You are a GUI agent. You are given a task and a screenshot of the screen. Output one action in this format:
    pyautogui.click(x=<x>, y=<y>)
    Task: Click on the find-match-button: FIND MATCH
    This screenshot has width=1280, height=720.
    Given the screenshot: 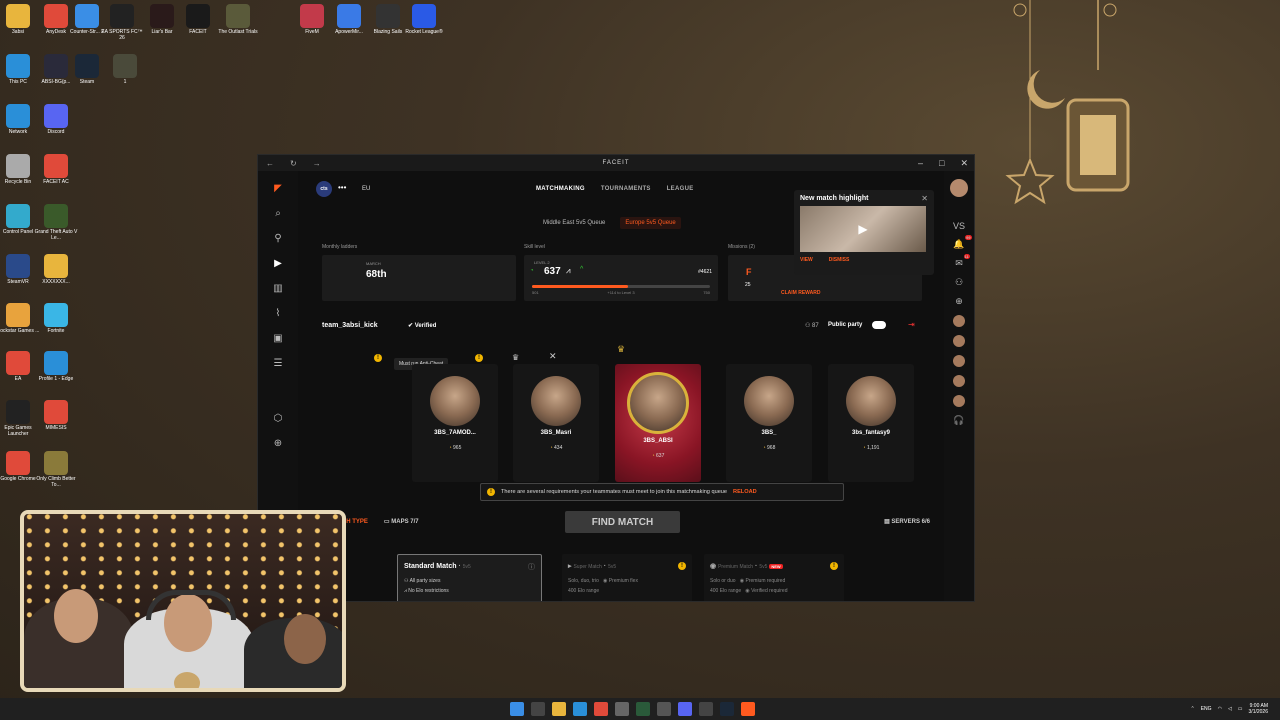 What is the action you would take?
    pyautogui.click(x=622, y=522)
    